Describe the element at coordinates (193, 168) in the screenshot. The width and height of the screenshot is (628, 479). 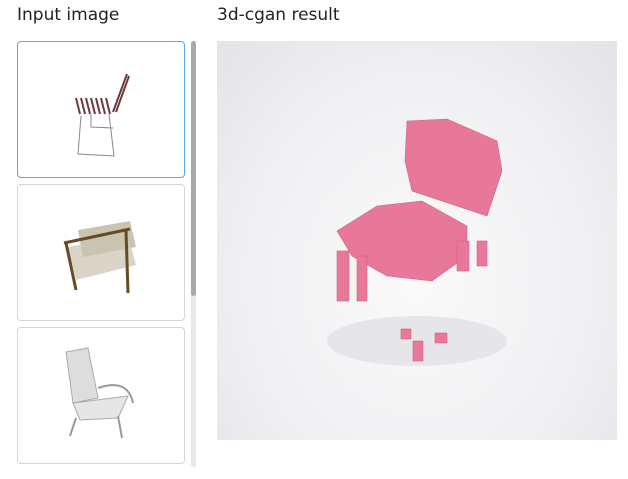
I see `scrollbar-thumb` at that location.